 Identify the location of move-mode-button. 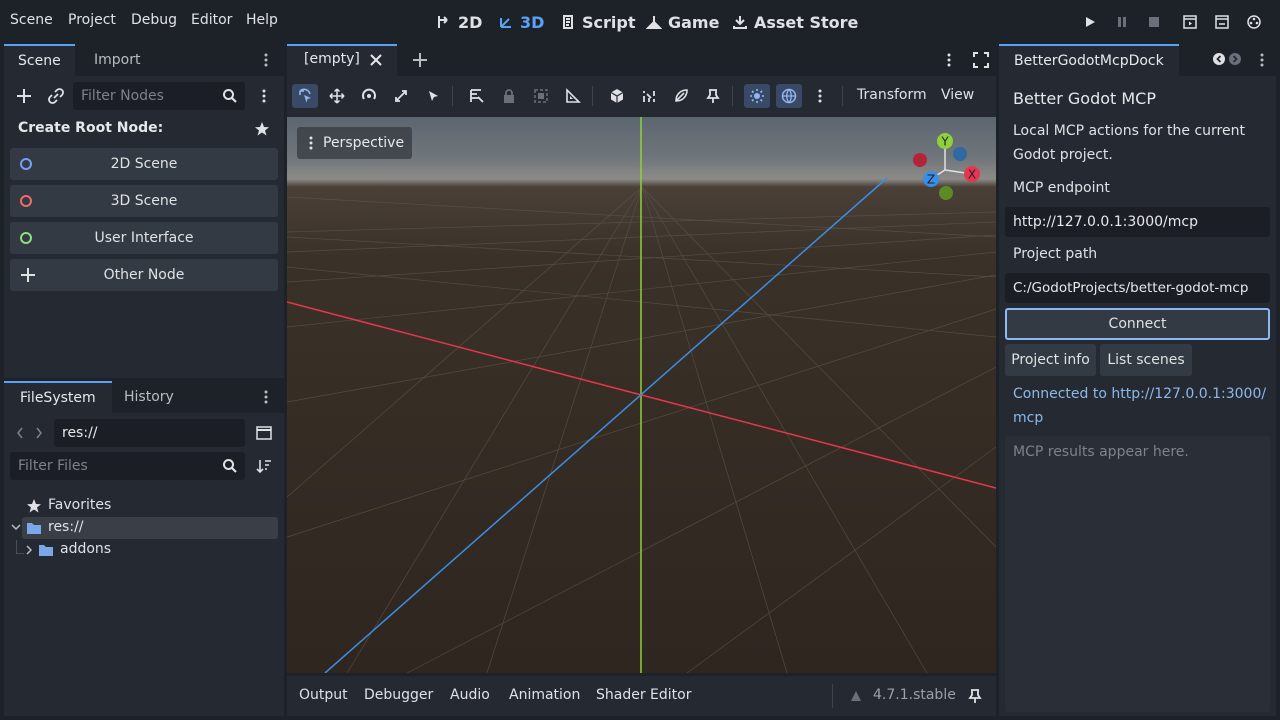
(337, 96).